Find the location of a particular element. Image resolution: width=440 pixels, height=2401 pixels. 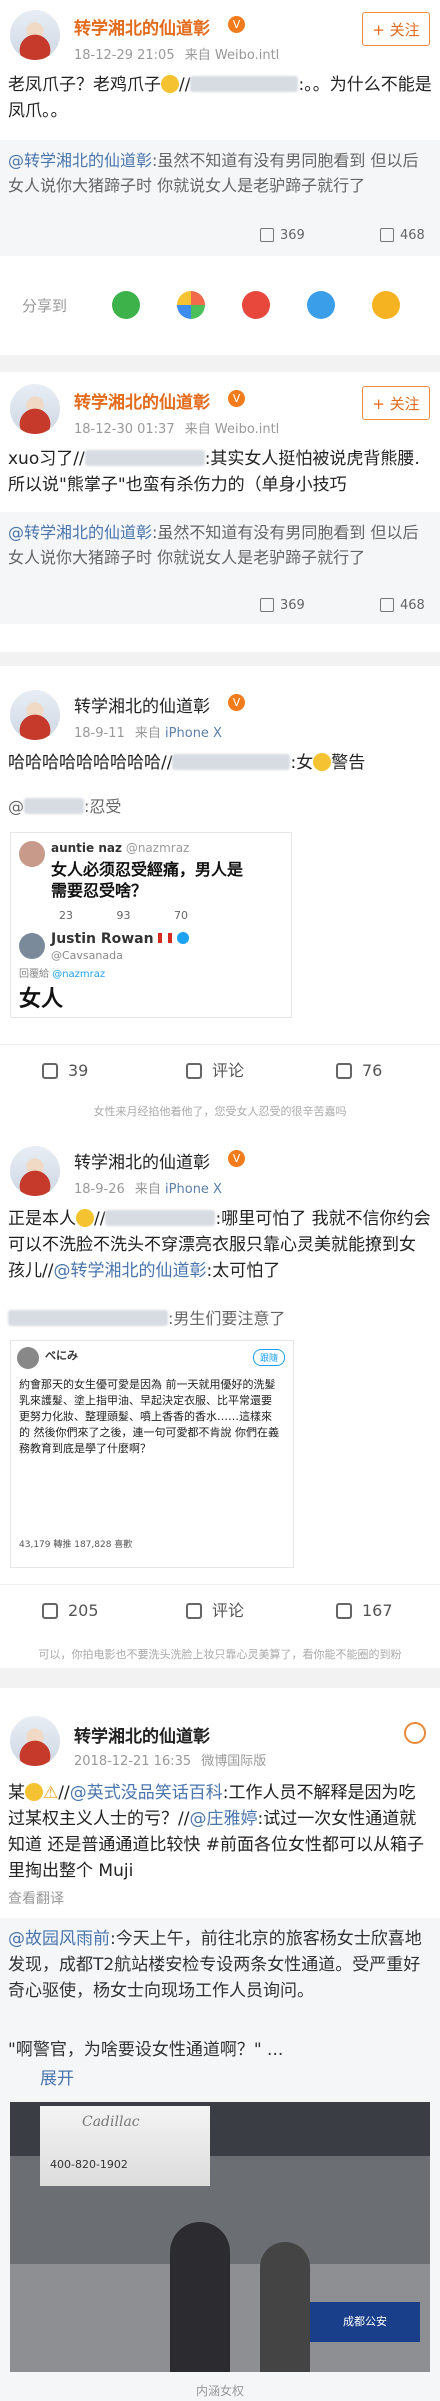

tweet2-author: Justin Rowan is located at coordinates (120, 939).